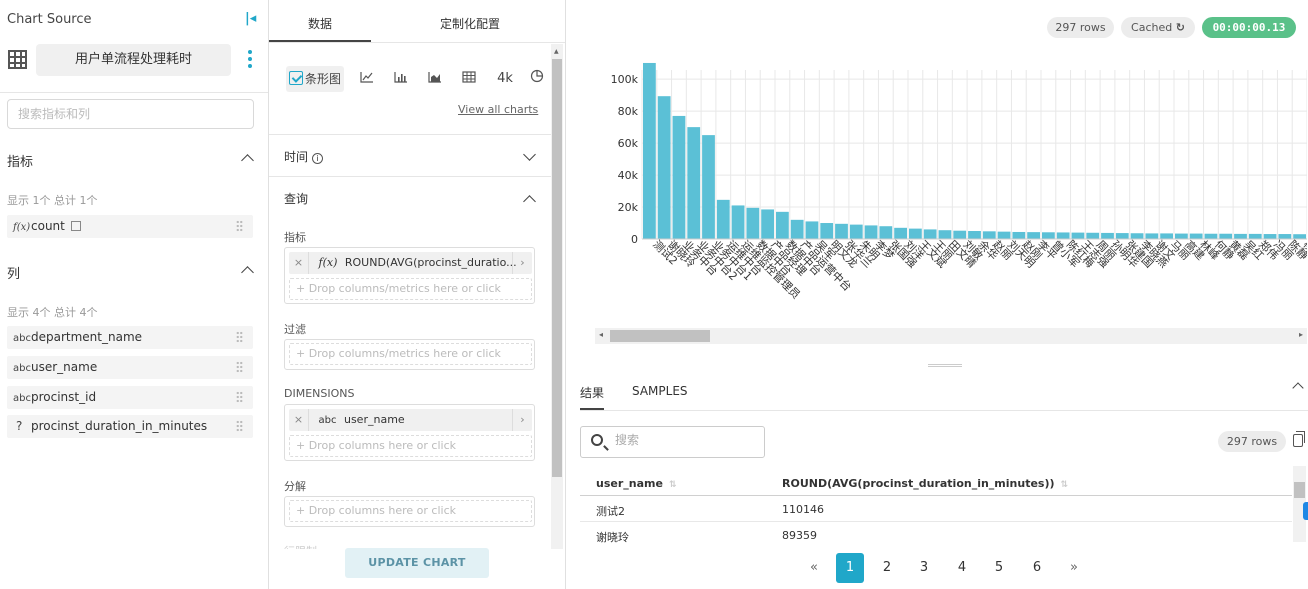 Image resolution: width=1308 pixels, height=589 pixels. What do you see at coordinates (410, 511) in the screenshot?
I see `drop-breakdown-target: + Drop columns here or click` at bounding box center [410, 511].